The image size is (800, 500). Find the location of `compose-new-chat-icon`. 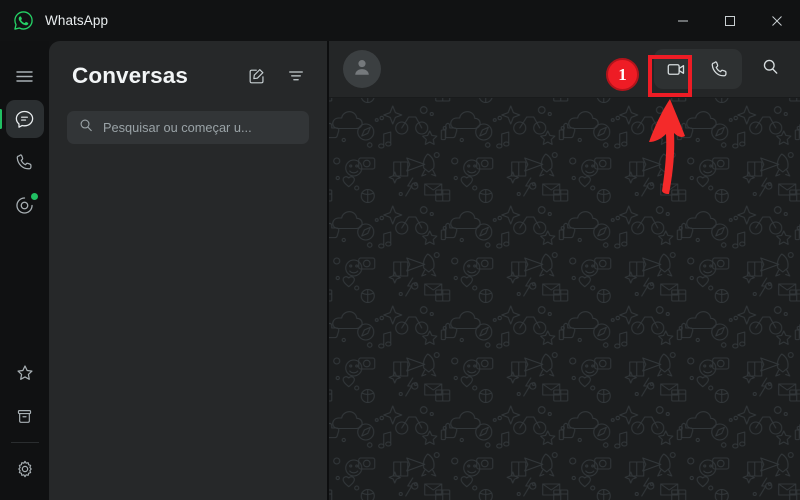

compose-new-chat-icon is located at coordinates (257, 76).